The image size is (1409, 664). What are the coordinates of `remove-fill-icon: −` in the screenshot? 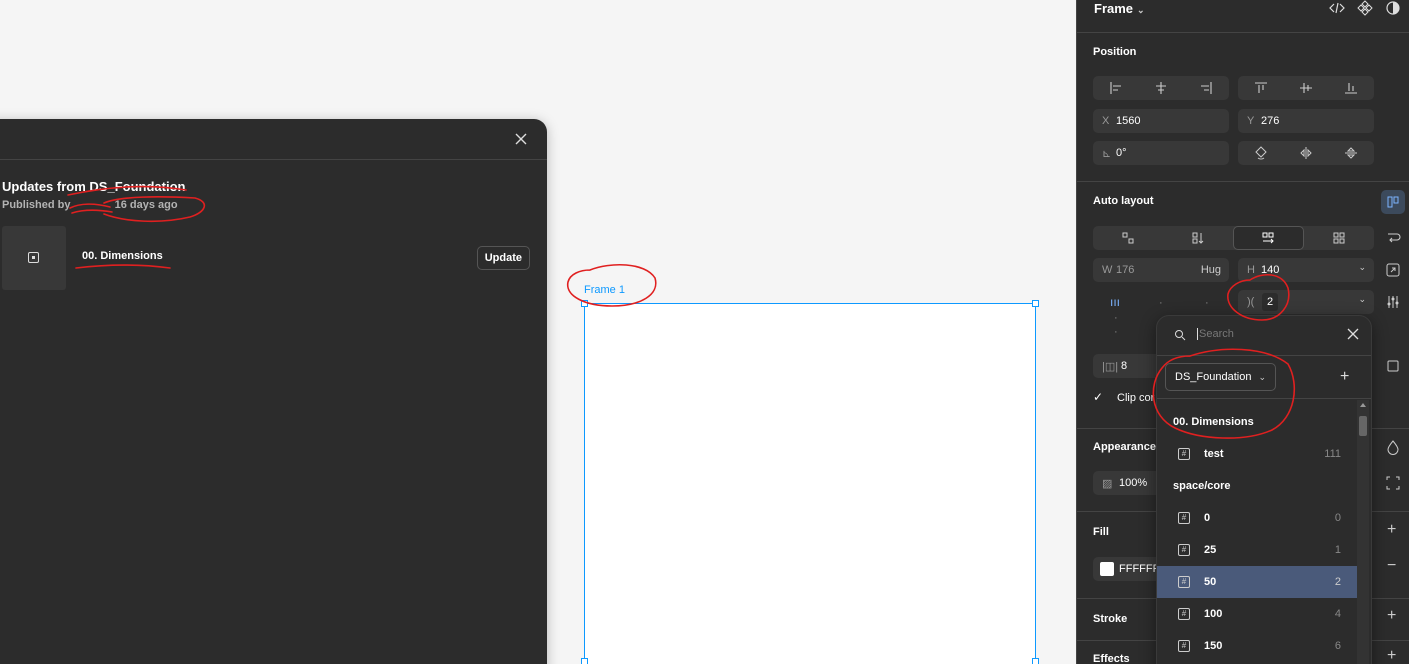 It's located at (1391, 566).